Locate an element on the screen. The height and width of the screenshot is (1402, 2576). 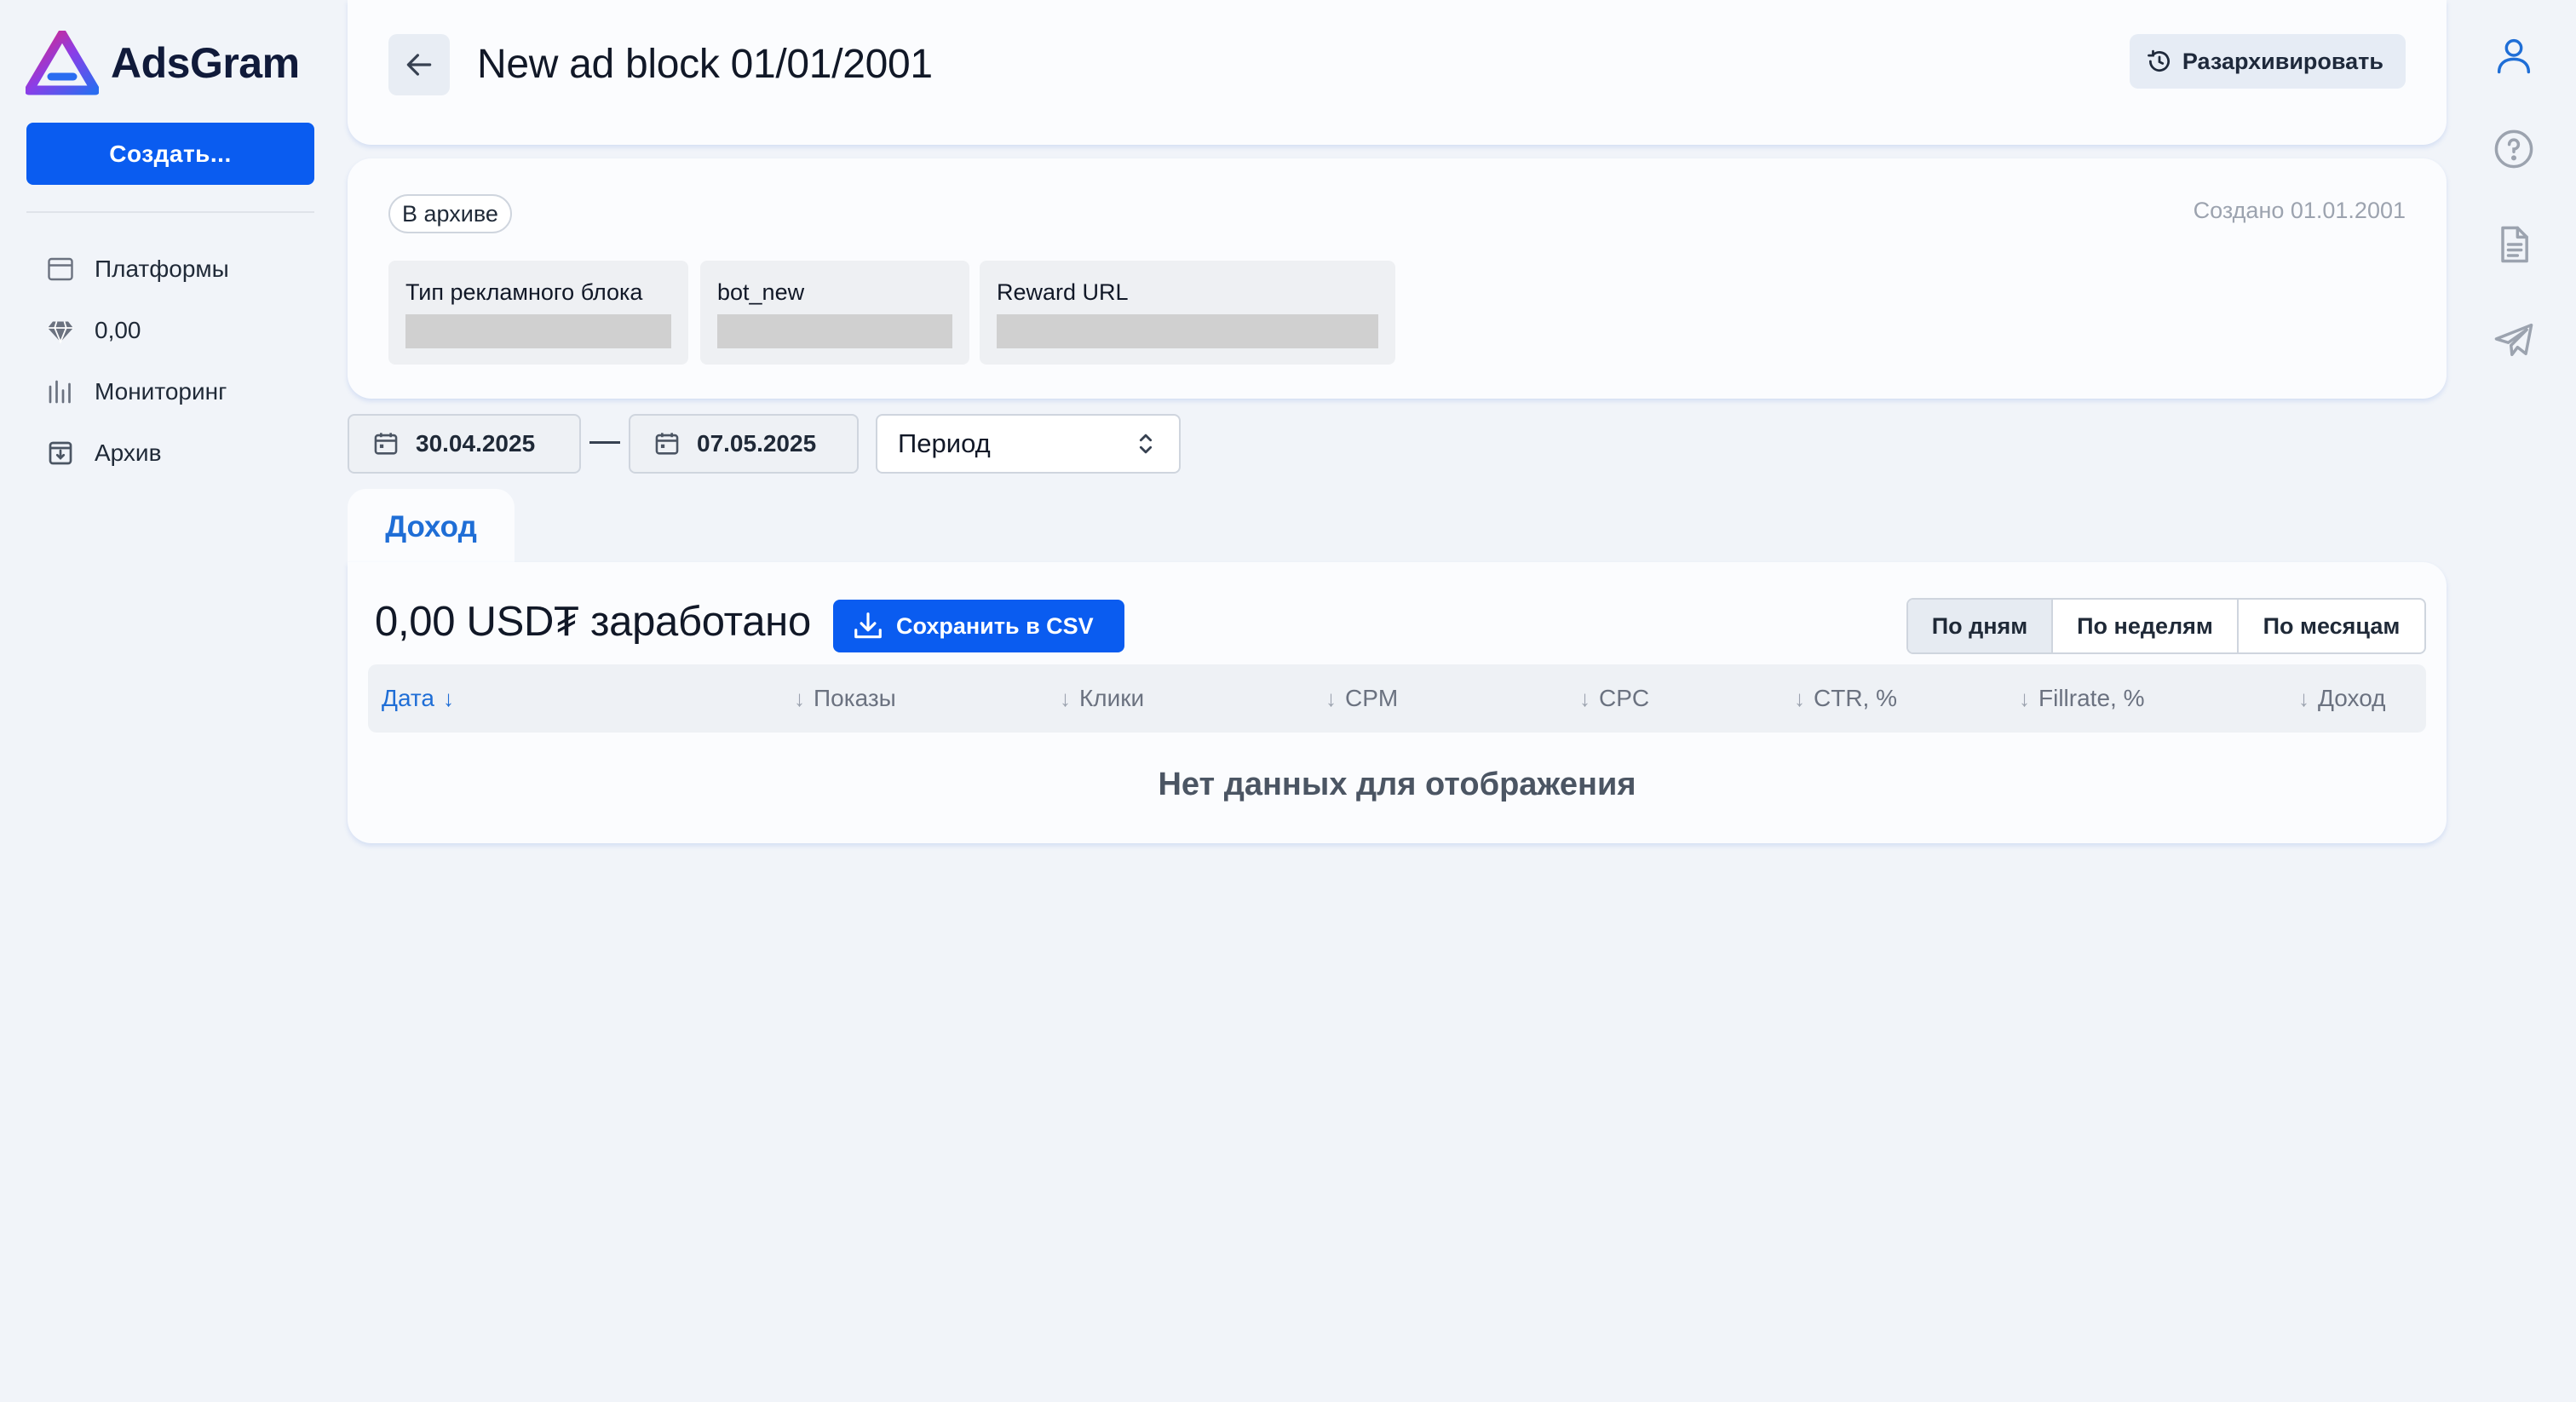
column-label: Показы is located at coordinates (855, 698).